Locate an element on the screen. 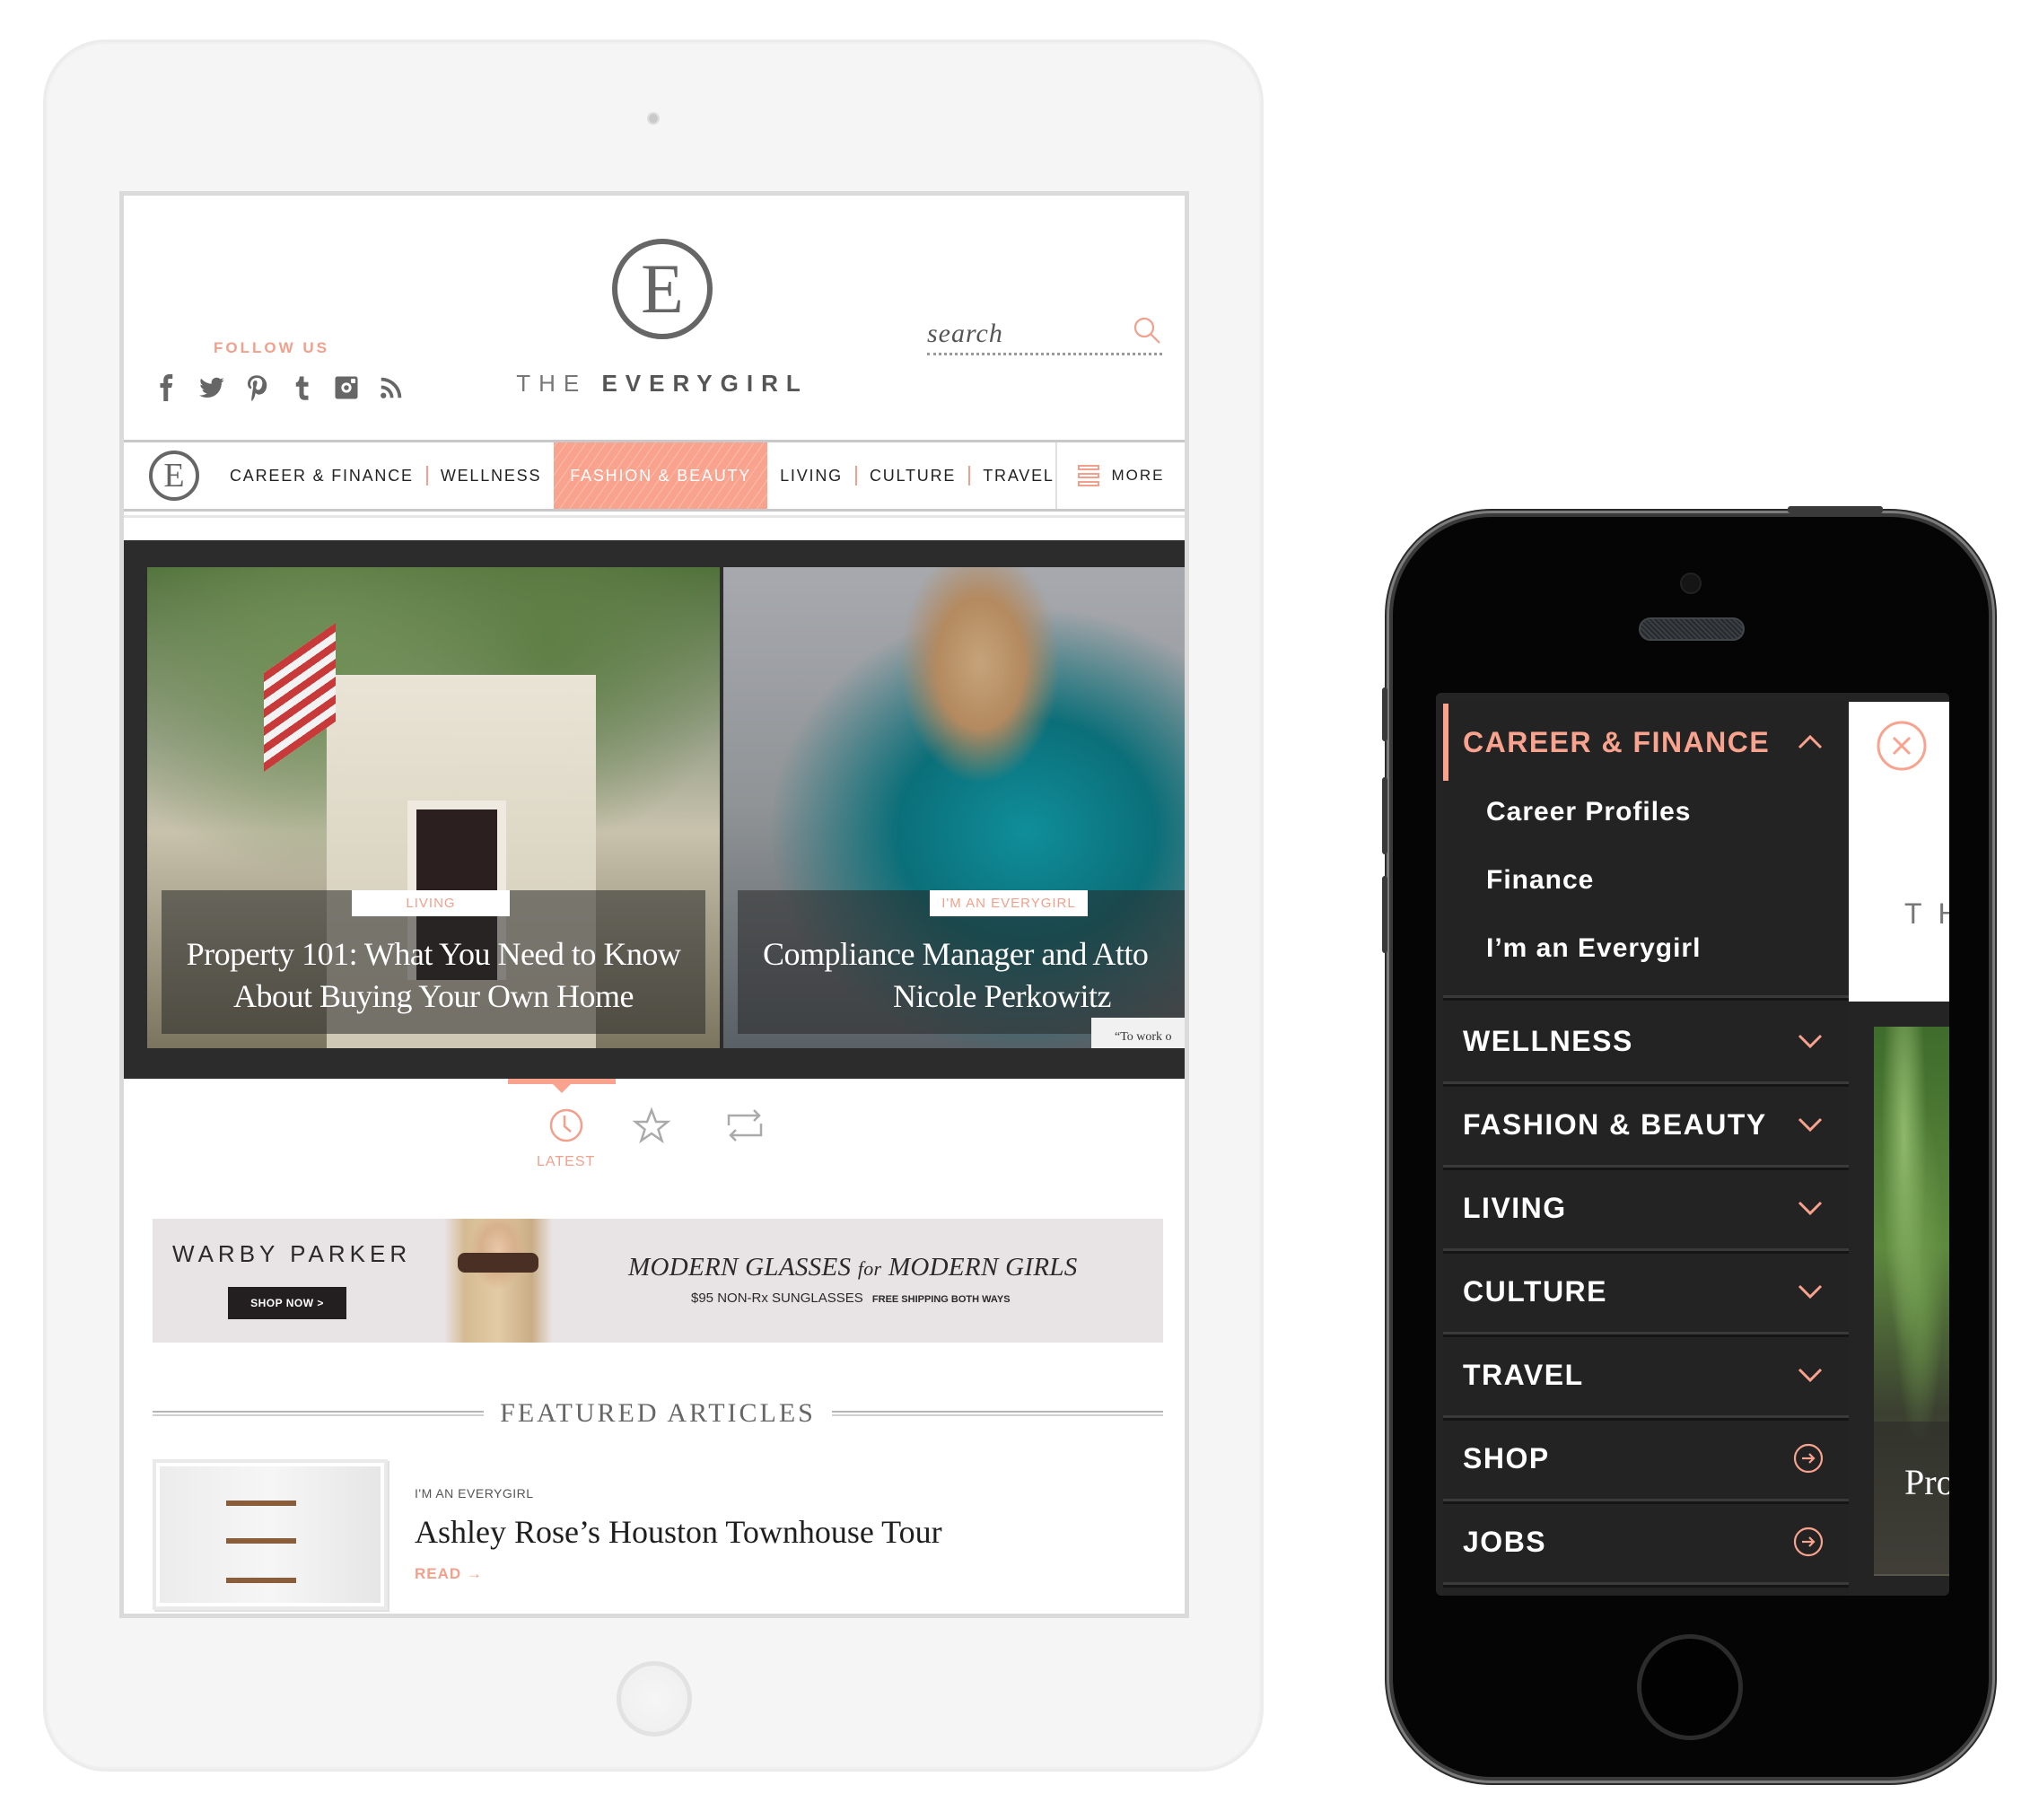 This screenshot has height=1820, width=2039. menu-item-label: LIVING is located at coordinates (1515, 1207).